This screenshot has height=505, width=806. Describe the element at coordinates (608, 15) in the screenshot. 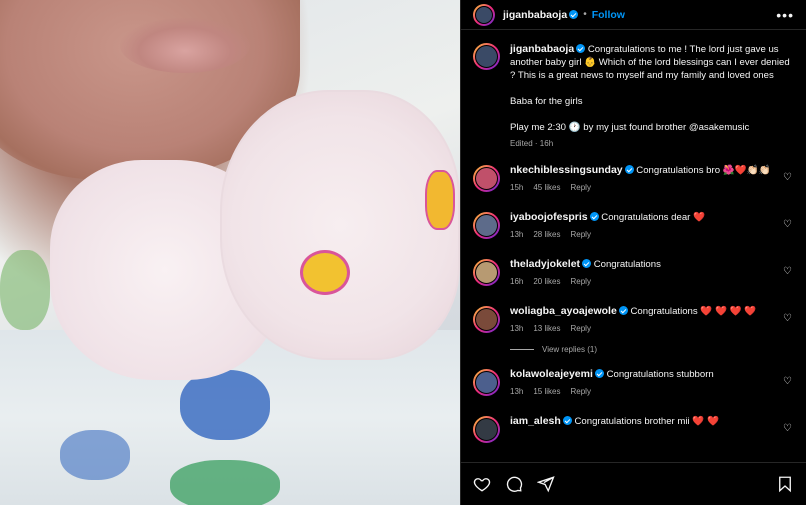

I see `follow-button: Follow` at that location.